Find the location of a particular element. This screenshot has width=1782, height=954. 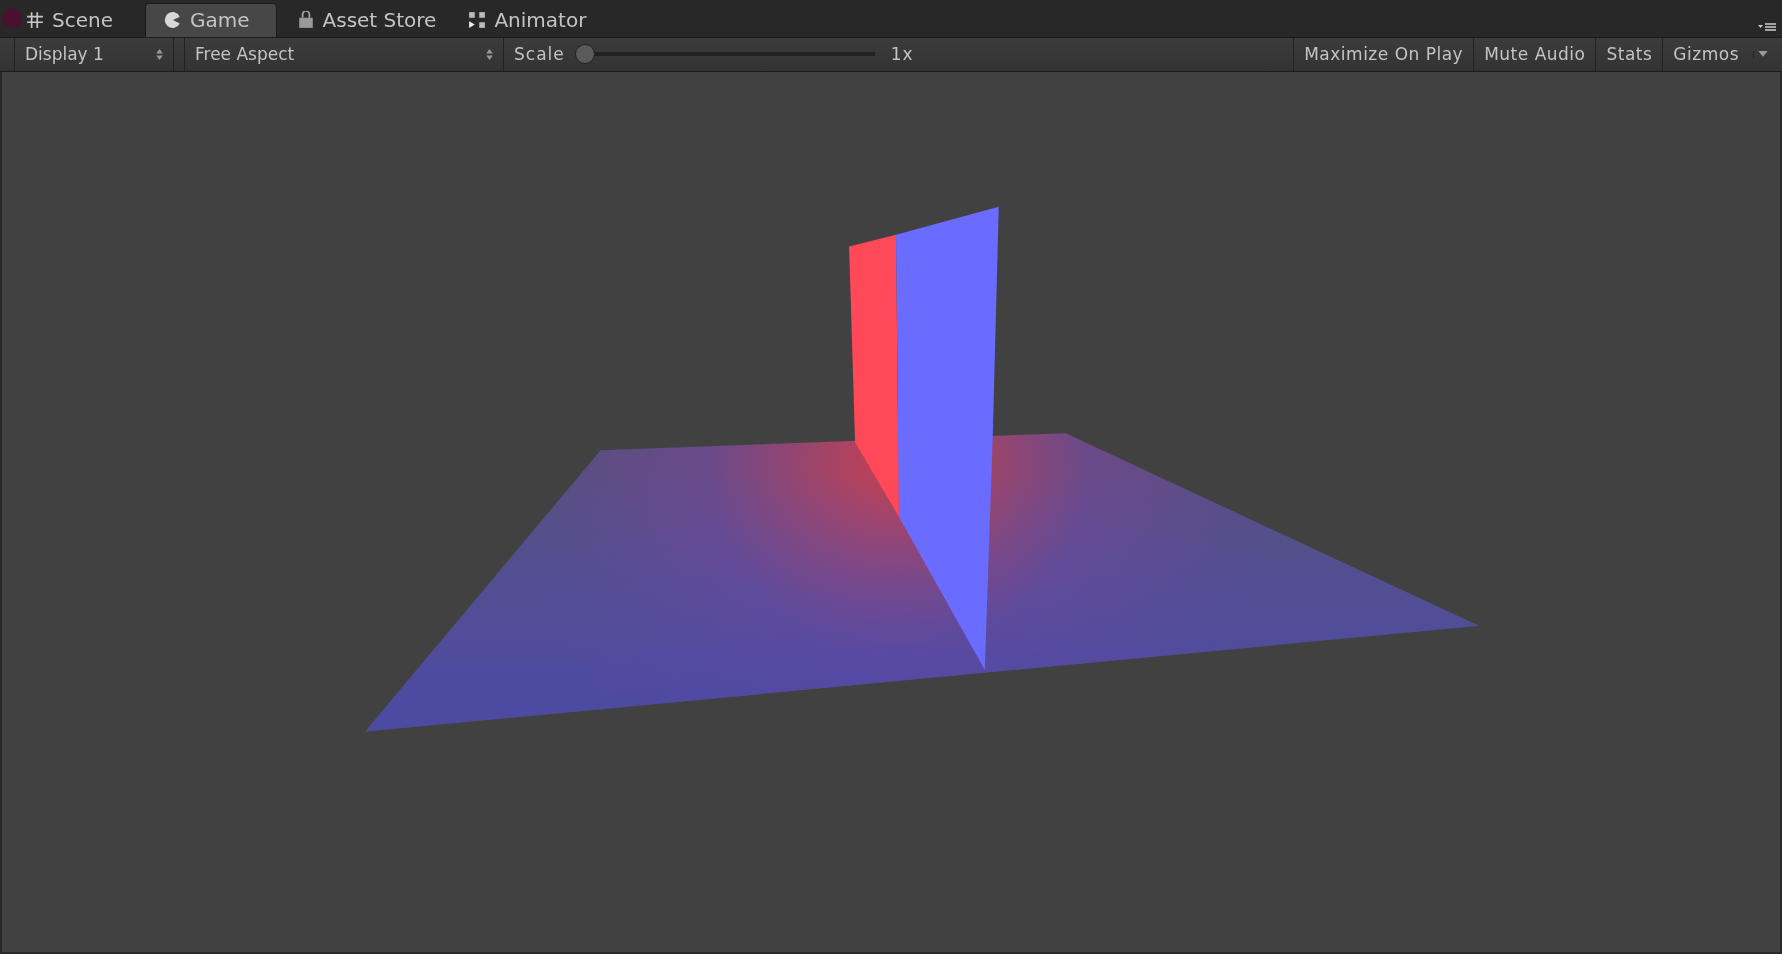

toggle-button: Stats is located at coordinates (1629, 54).